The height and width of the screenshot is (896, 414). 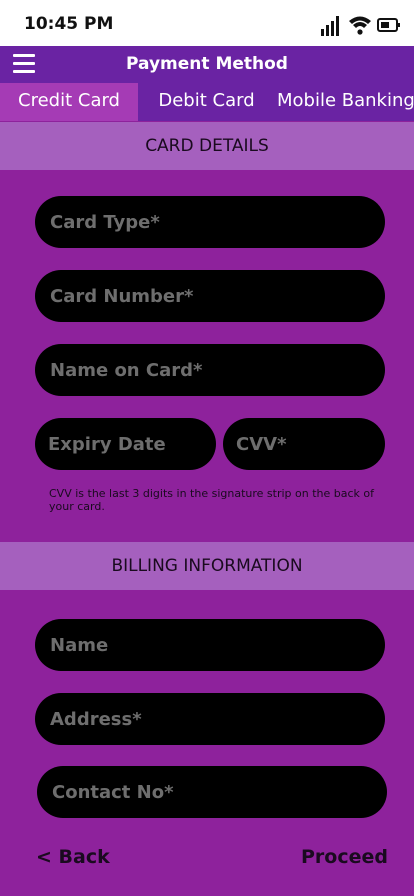 What do you see at coordinates (345, 102) in the screenshot?
I see `tab-mobile-banking: Mobile Banking` at bounding box center [345, 102].